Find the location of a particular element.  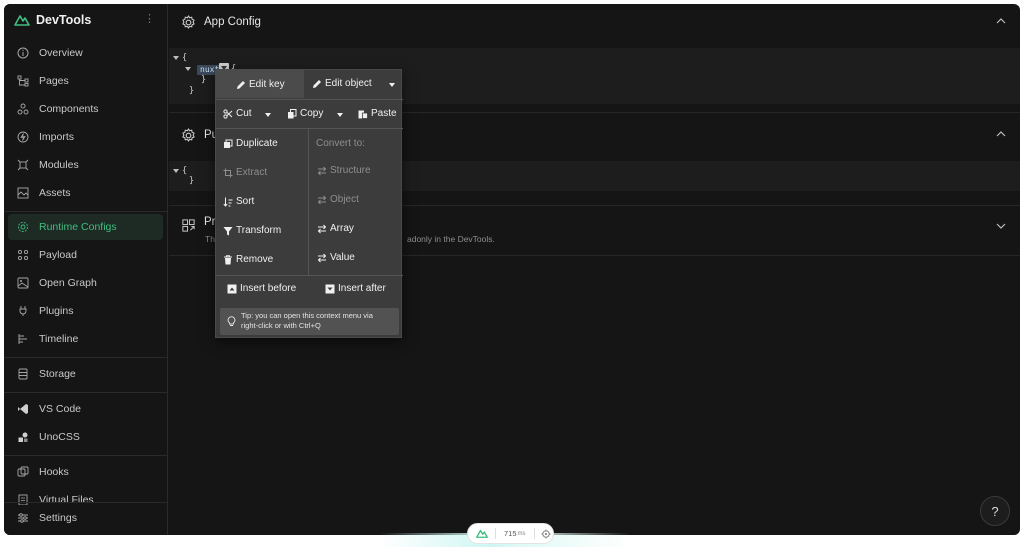

edit-key-label: Edit key is located at coordinates (267, 84).